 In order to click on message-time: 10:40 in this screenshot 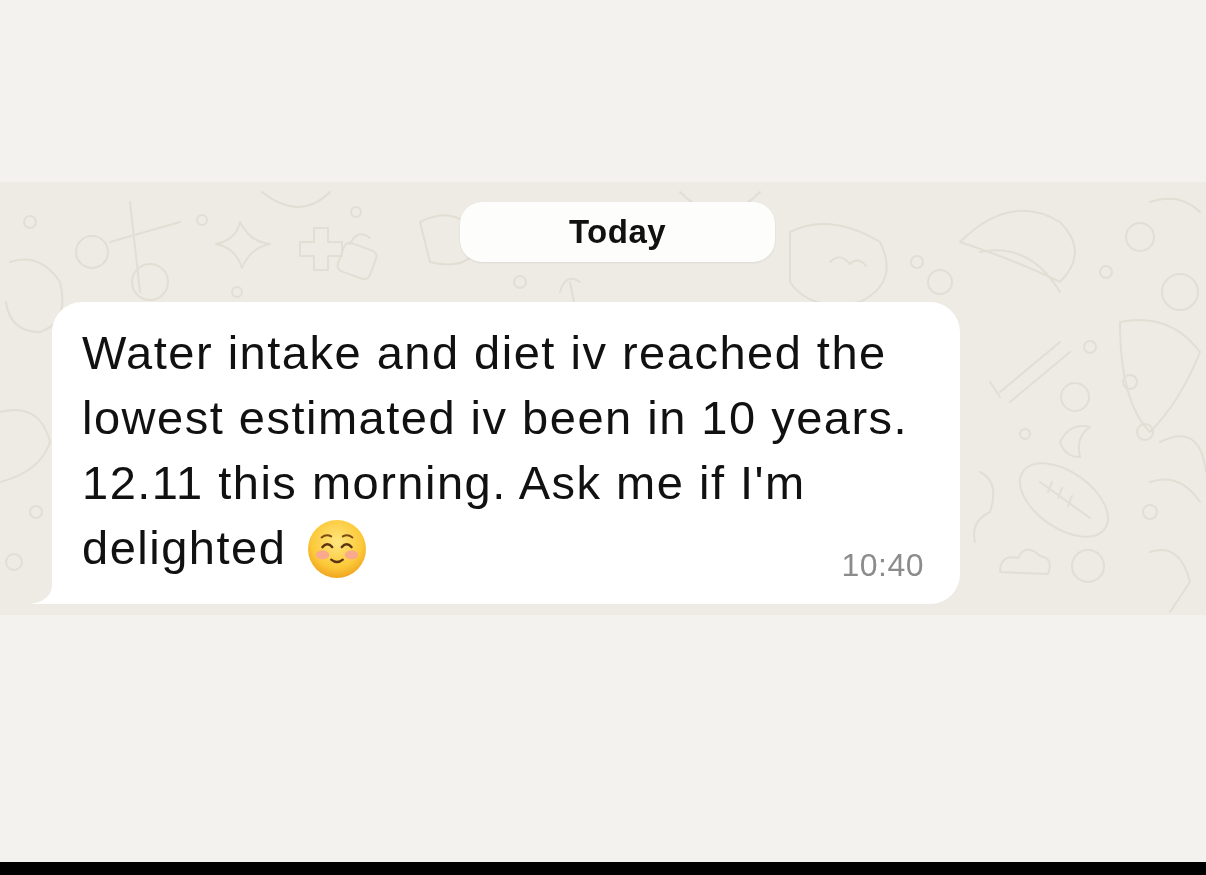, I will do `click(882, 565)`.